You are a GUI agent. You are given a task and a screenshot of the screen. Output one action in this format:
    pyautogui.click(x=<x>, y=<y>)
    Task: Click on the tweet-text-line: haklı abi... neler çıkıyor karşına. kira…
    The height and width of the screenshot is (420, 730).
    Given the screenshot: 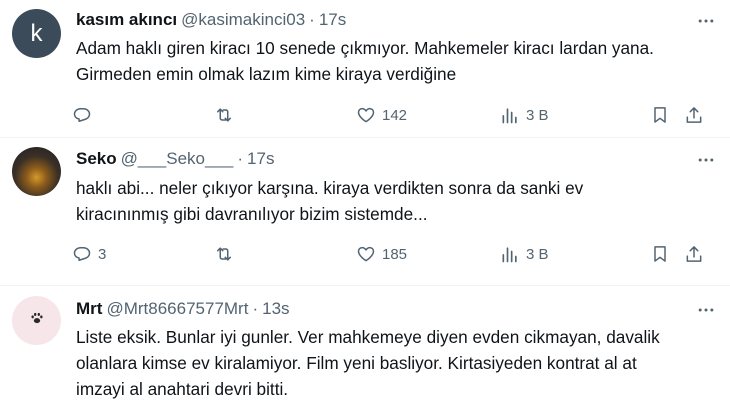 What is the action you would take?
    pyautogui.click(x=330, y=188)
    